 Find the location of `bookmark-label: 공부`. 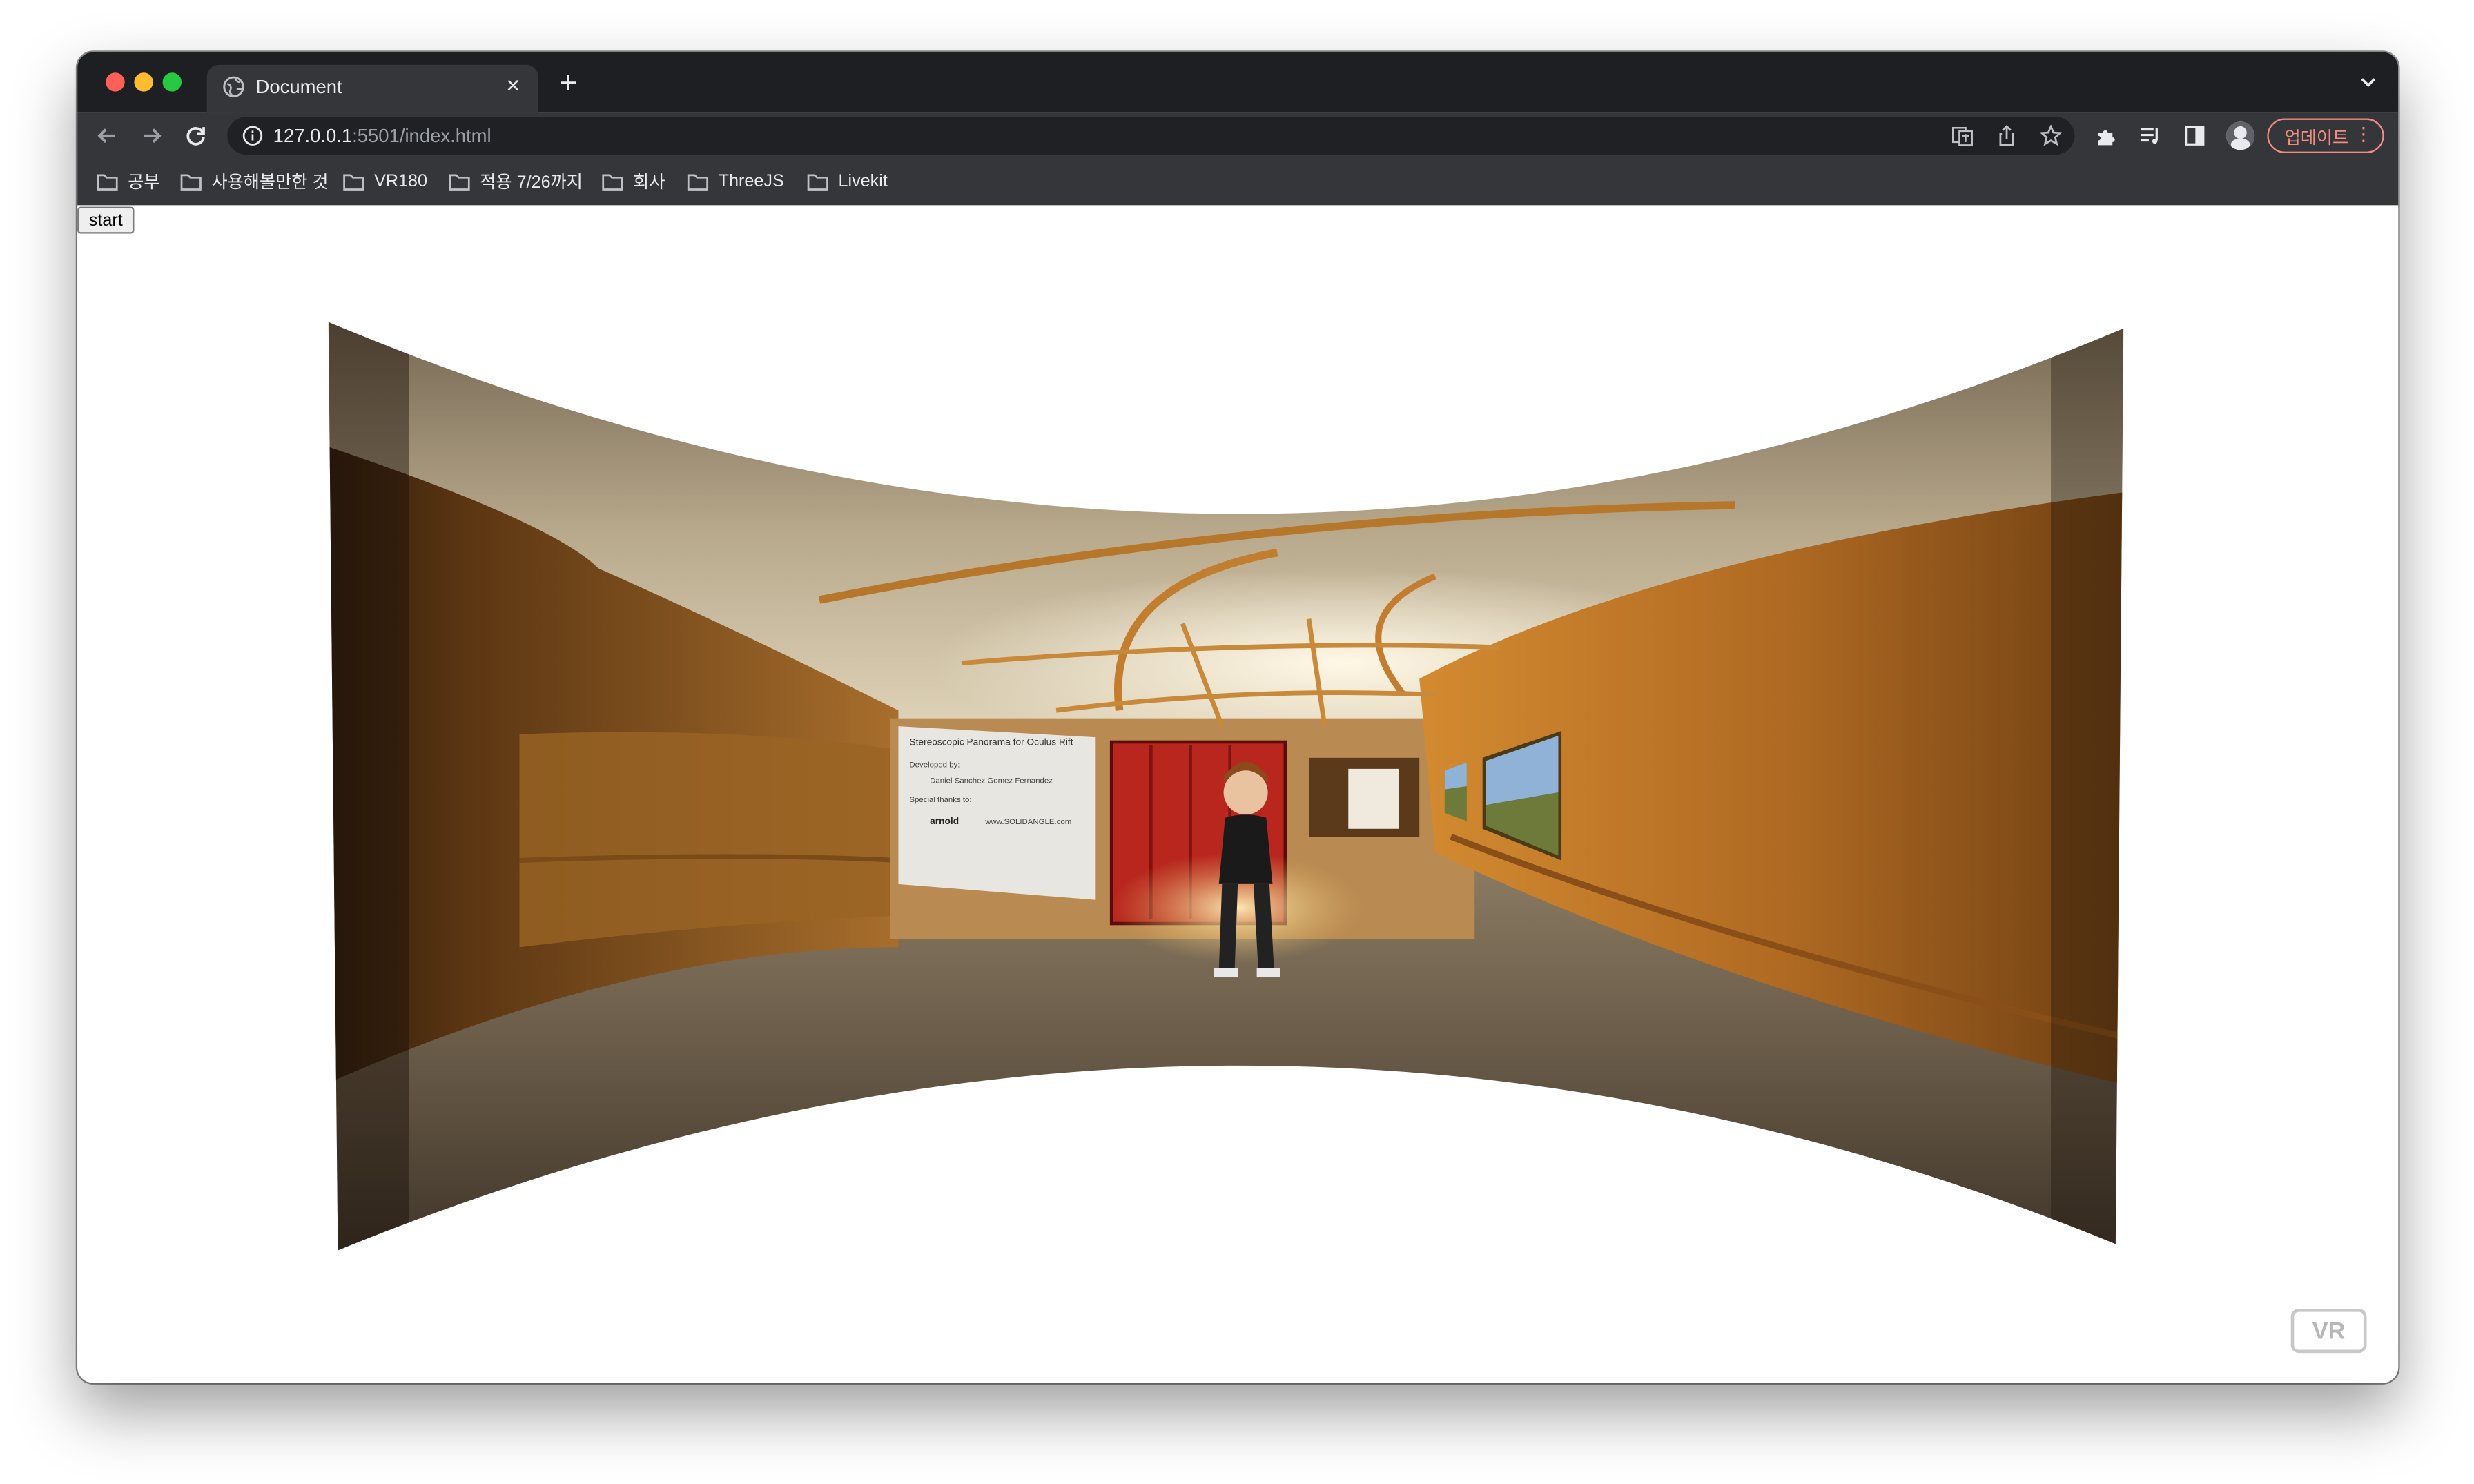

bookmark-label: 공부 is located at coordinates (144, 183).